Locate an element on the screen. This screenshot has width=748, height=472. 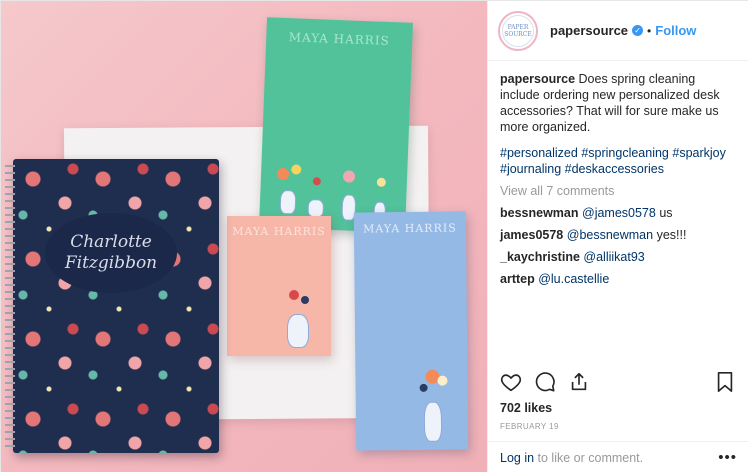
notebook-name-line-1: Charlotte is located at coordinates (111, 242).